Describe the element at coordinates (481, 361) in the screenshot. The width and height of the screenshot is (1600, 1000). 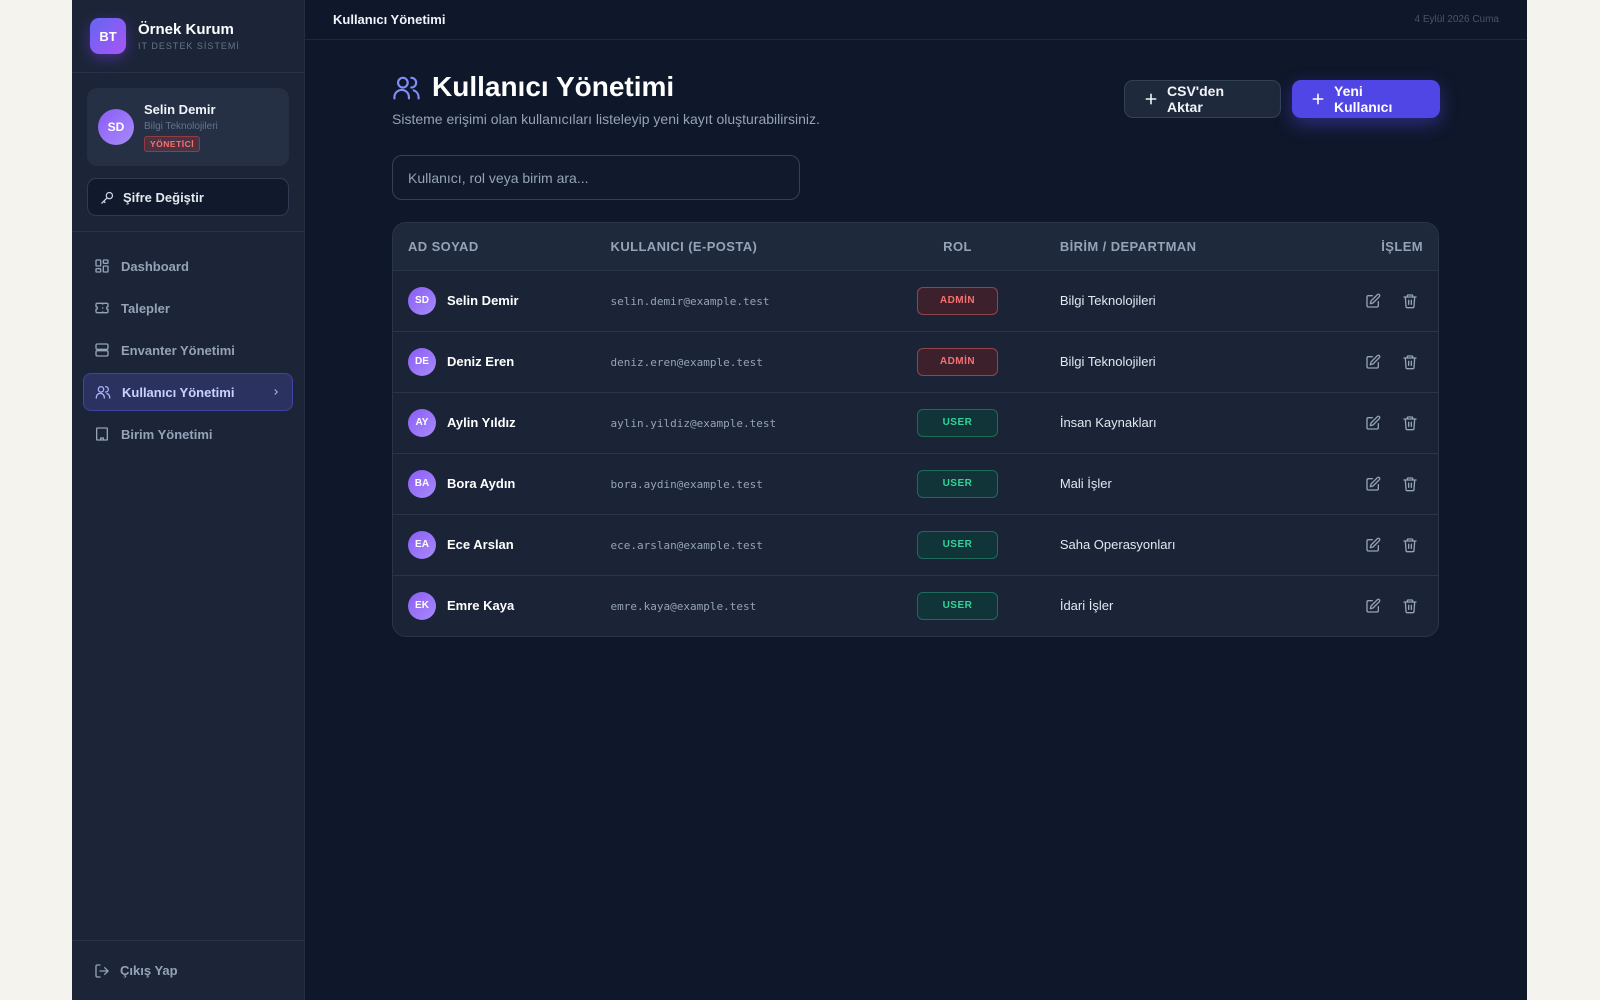
I see `user-name: Deniz Eren` at that location.